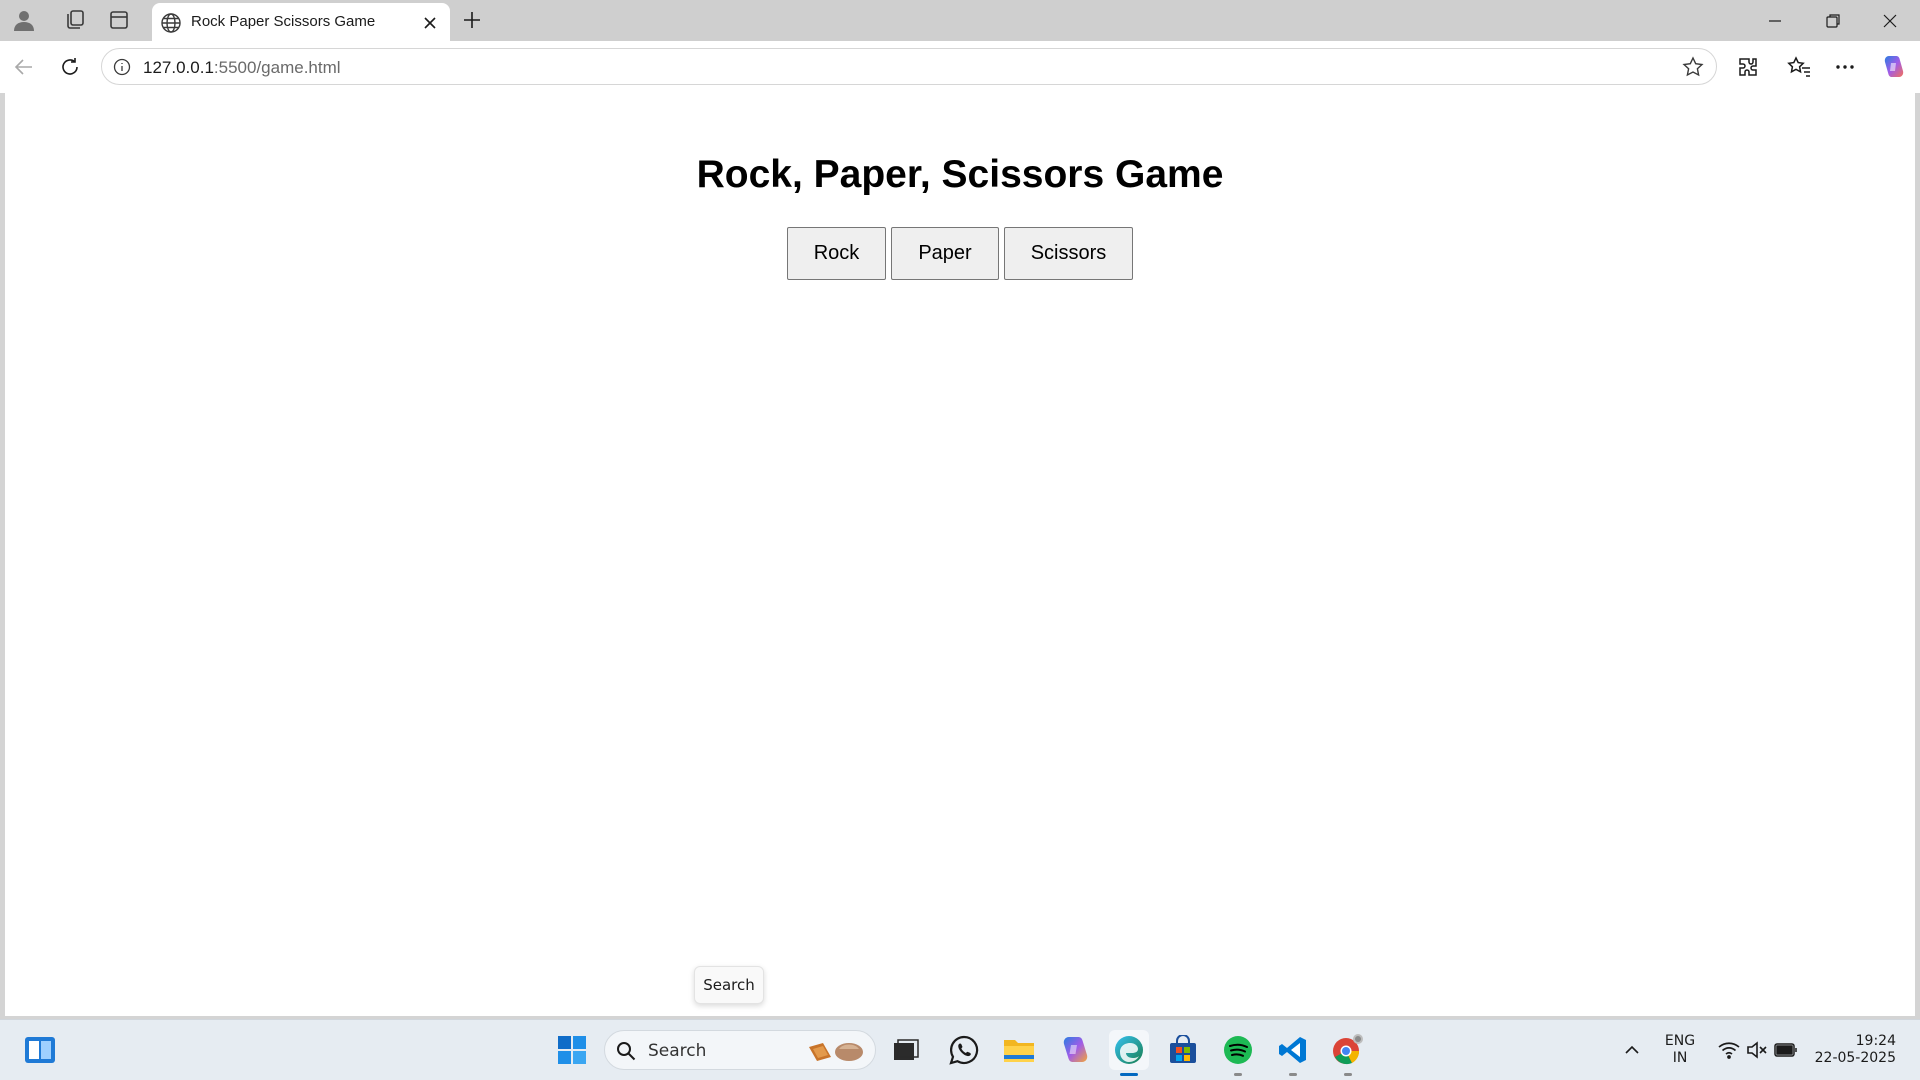  I want to click on chrome-icon, so click(1348, 1053).